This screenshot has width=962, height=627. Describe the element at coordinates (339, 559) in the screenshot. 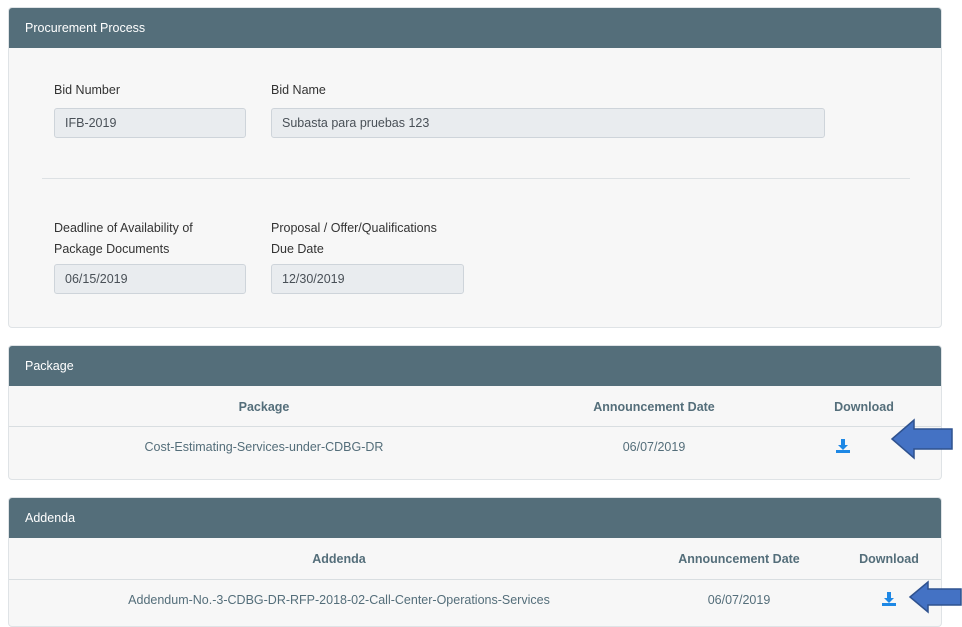

I see `addenda-col-header: Addenda` at that location.